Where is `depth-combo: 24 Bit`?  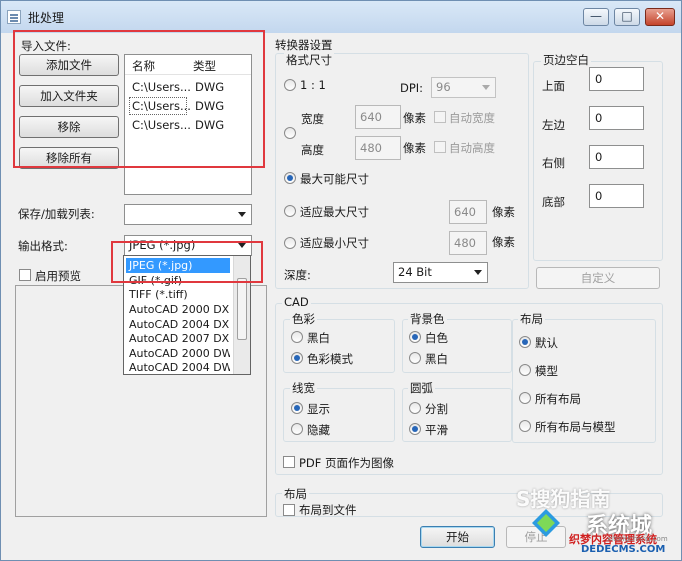
depth-combo: 24 Bit is located at coordinates (440, 272).